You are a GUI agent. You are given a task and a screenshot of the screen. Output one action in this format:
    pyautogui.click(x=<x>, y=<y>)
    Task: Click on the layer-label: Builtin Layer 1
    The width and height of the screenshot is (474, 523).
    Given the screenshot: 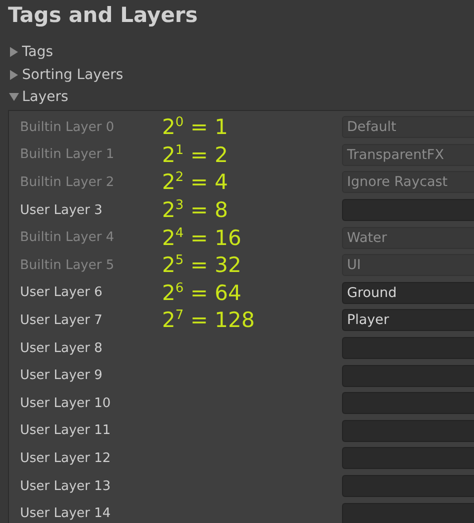 What is the action you would take?
    pyautogui.click(x=67, y=154)
    